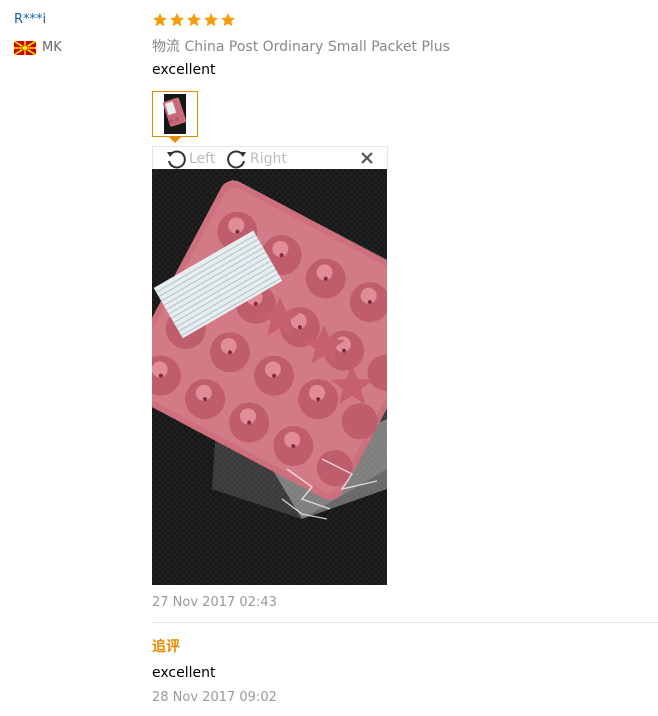 The width and height of the screenshot is (658, 716). Describe the element at coordinates (317, 47) in the screenshot. I see `logistics-value: China Post Ordinary Small Packet Plus` at that location.